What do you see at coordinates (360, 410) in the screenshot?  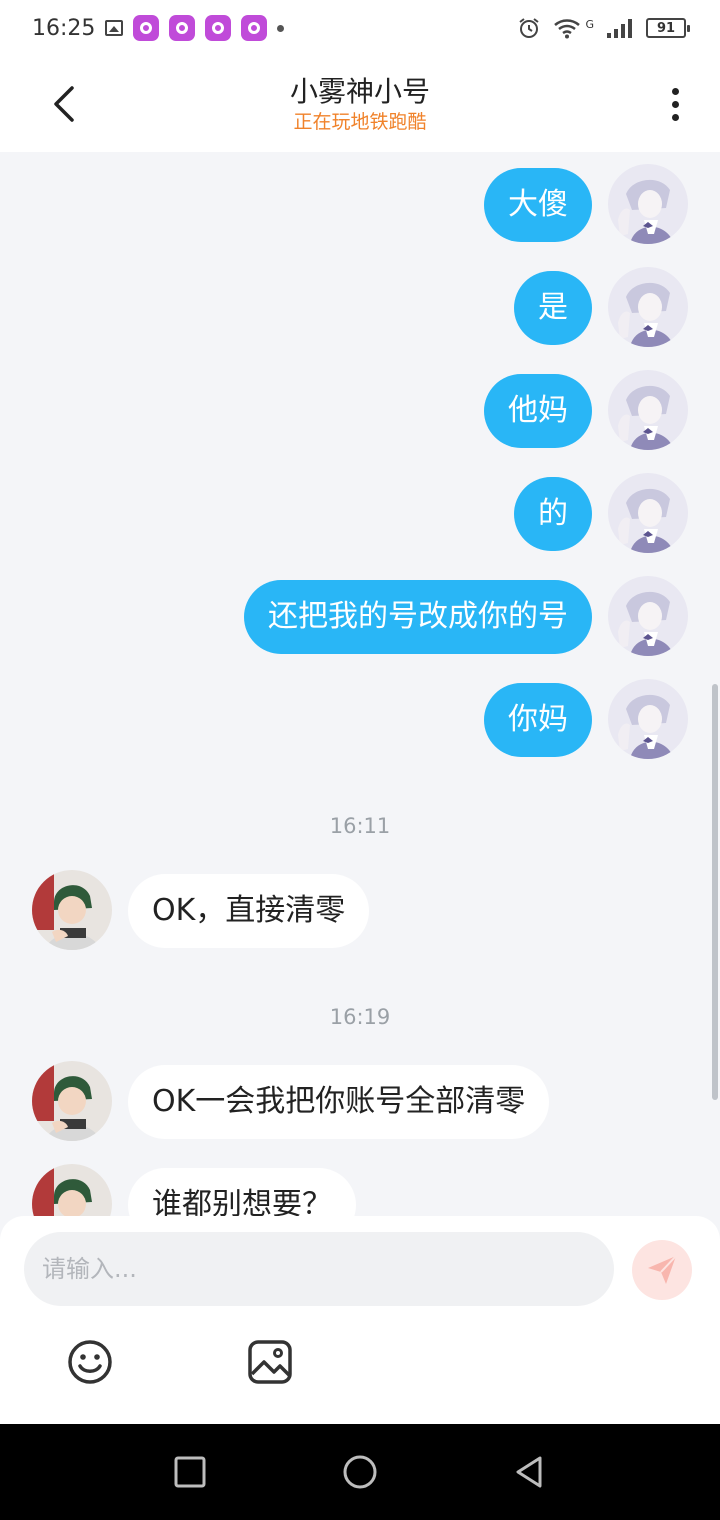 I see `message-row: 他妈` at bounding box center [360, 410].